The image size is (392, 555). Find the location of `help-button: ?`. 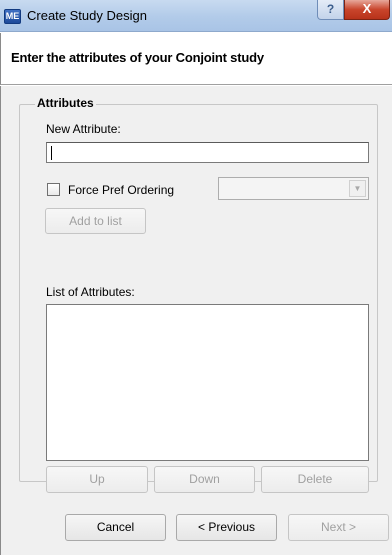

help-button: ? is located at coordinates (330, 10).